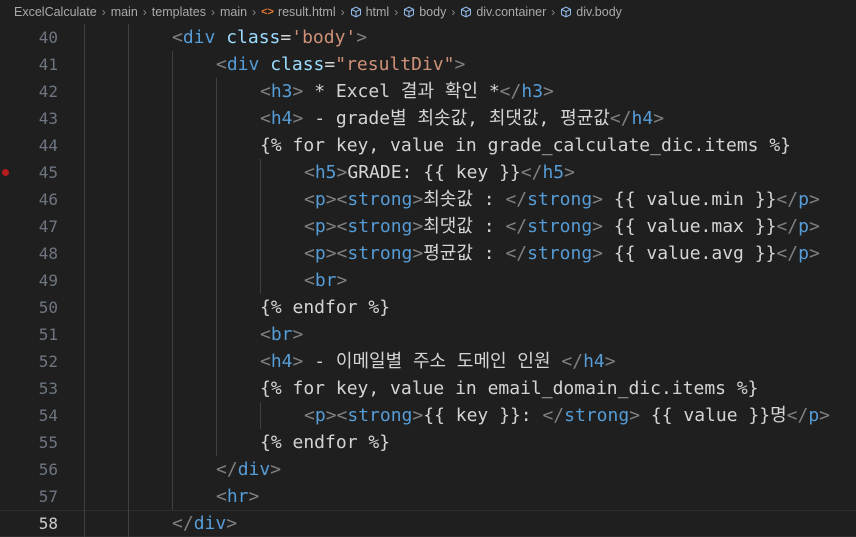  I want to click on code-line: 58 </div>, so click(428, 523).